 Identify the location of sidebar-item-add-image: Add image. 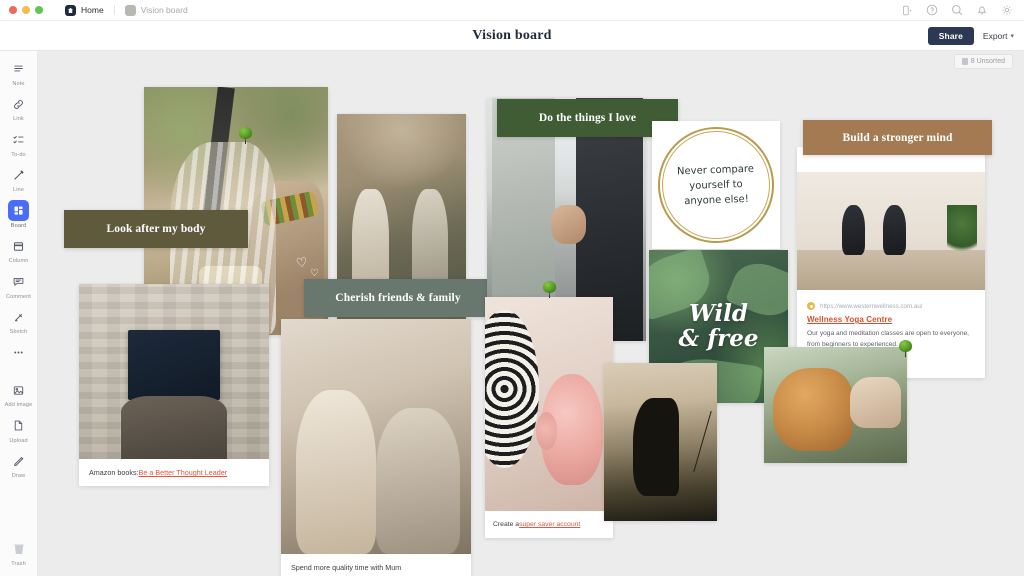
(19, 394).